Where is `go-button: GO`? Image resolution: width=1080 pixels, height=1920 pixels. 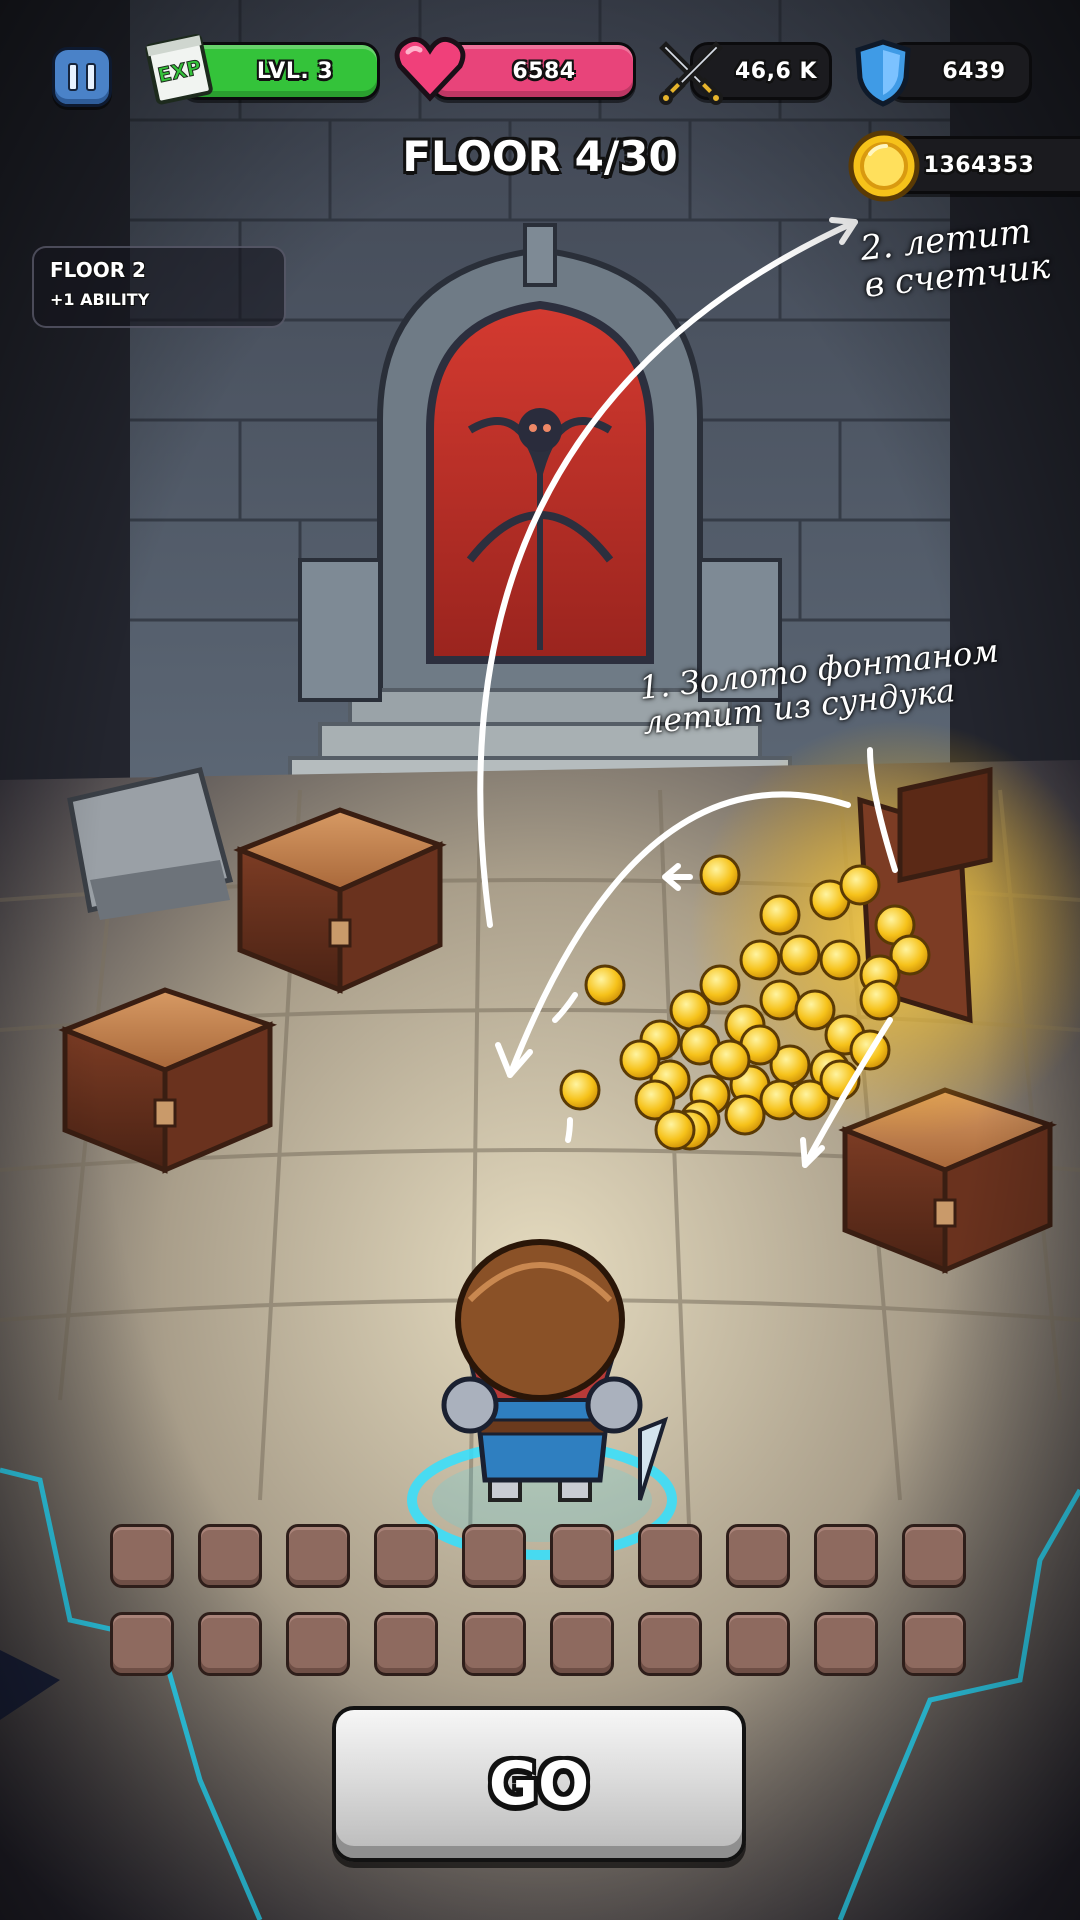 go-button: GO is located at coordinates (539, 1784).